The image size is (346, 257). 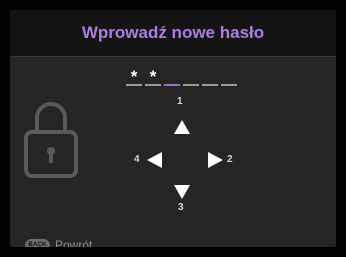 What do you see at coordinates (182, 192) in the screenshot?
I see `down-arrow-icon` at bounding box center [182, 192].